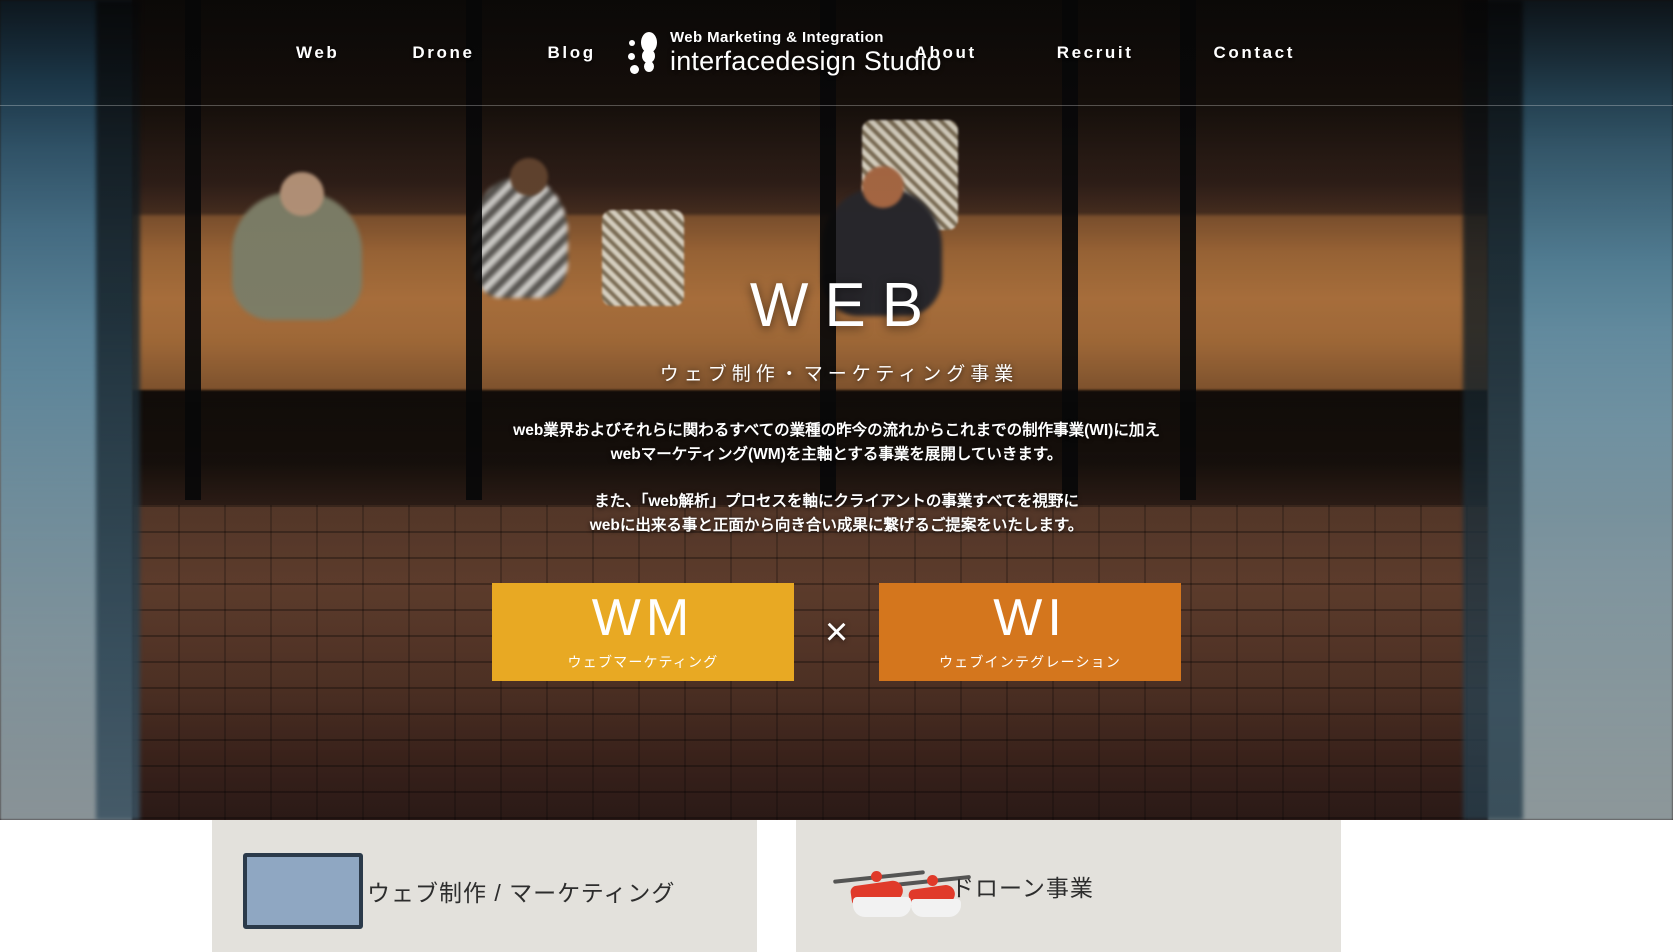 Image resolution: width=1673 pixels, height=952 pixels. What do you see at coordinates (443, 53) in the screenshot?
I see `nav-link-drone: Drone` at bounding box center [443, 53].